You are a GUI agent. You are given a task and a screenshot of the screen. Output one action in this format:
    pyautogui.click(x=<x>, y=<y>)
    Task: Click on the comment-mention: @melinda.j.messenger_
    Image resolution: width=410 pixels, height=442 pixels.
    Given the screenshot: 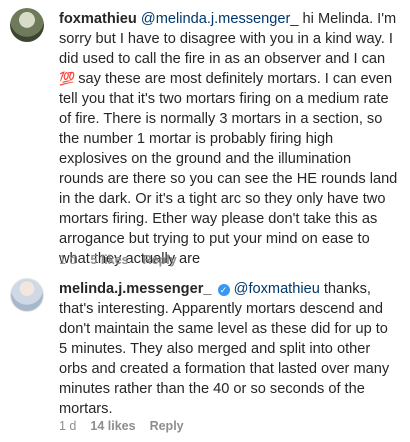 What is the action you would take?
    pyautogui.click(x=220, y=19)
    